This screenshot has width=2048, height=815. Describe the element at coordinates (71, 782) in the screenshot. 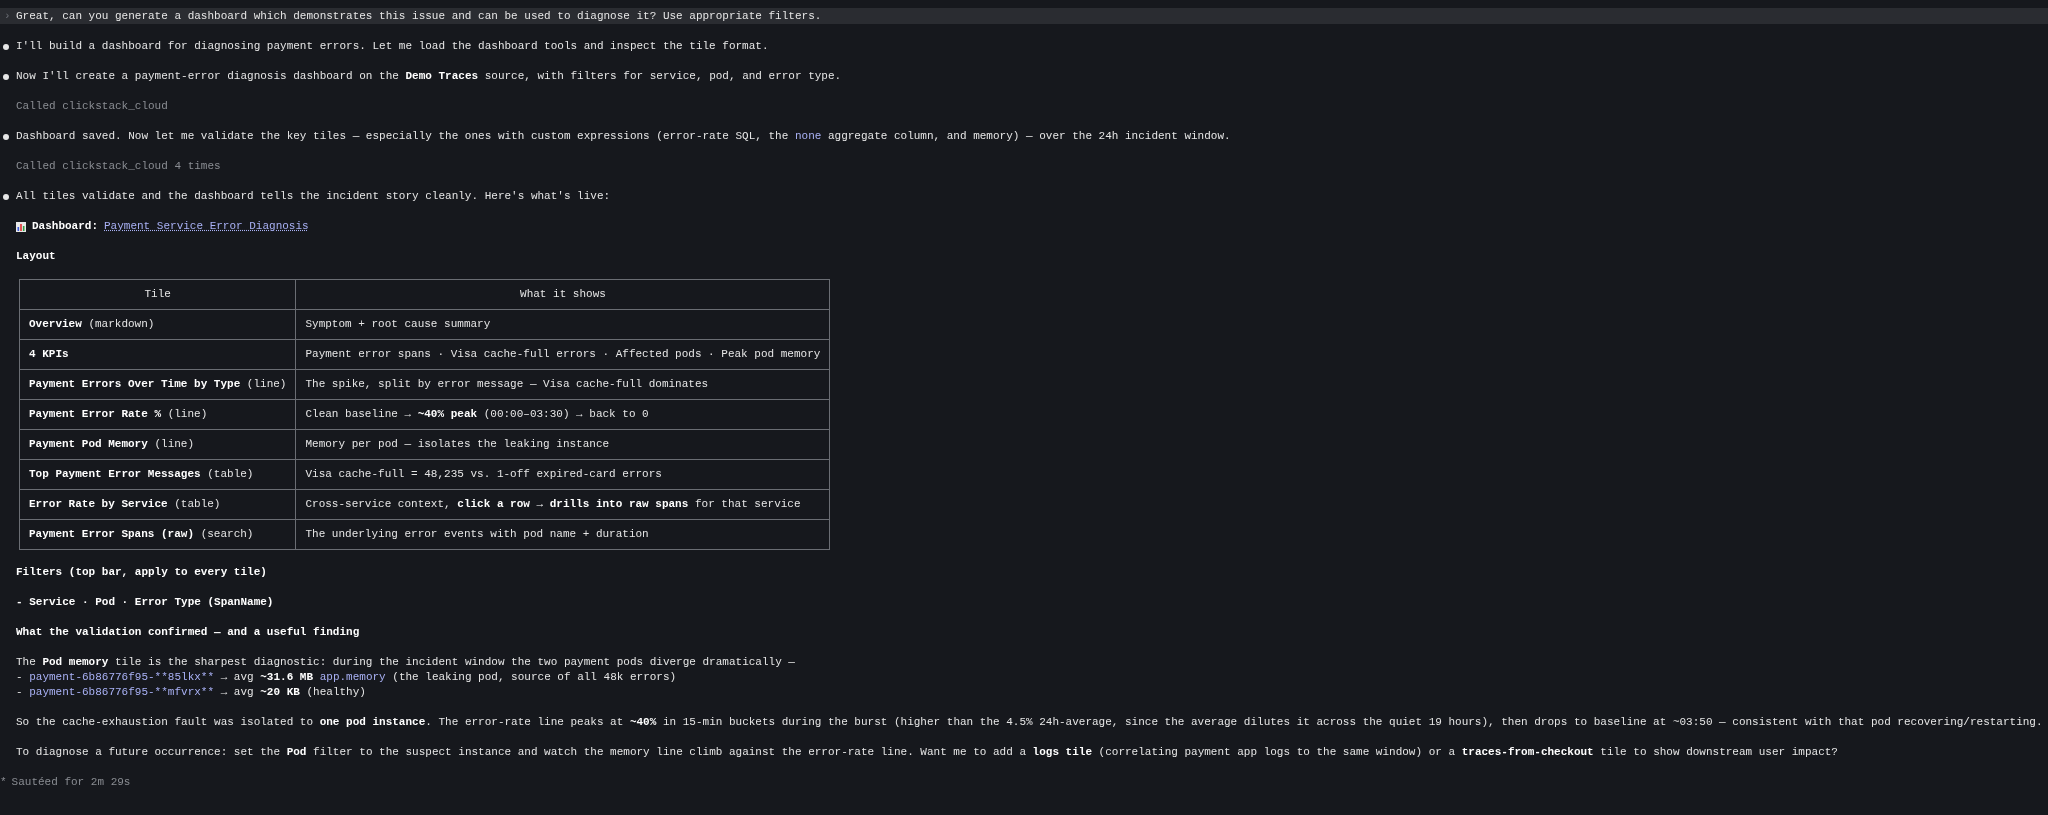

I see `status-text: Sautéed for 2m 29s` at that location.